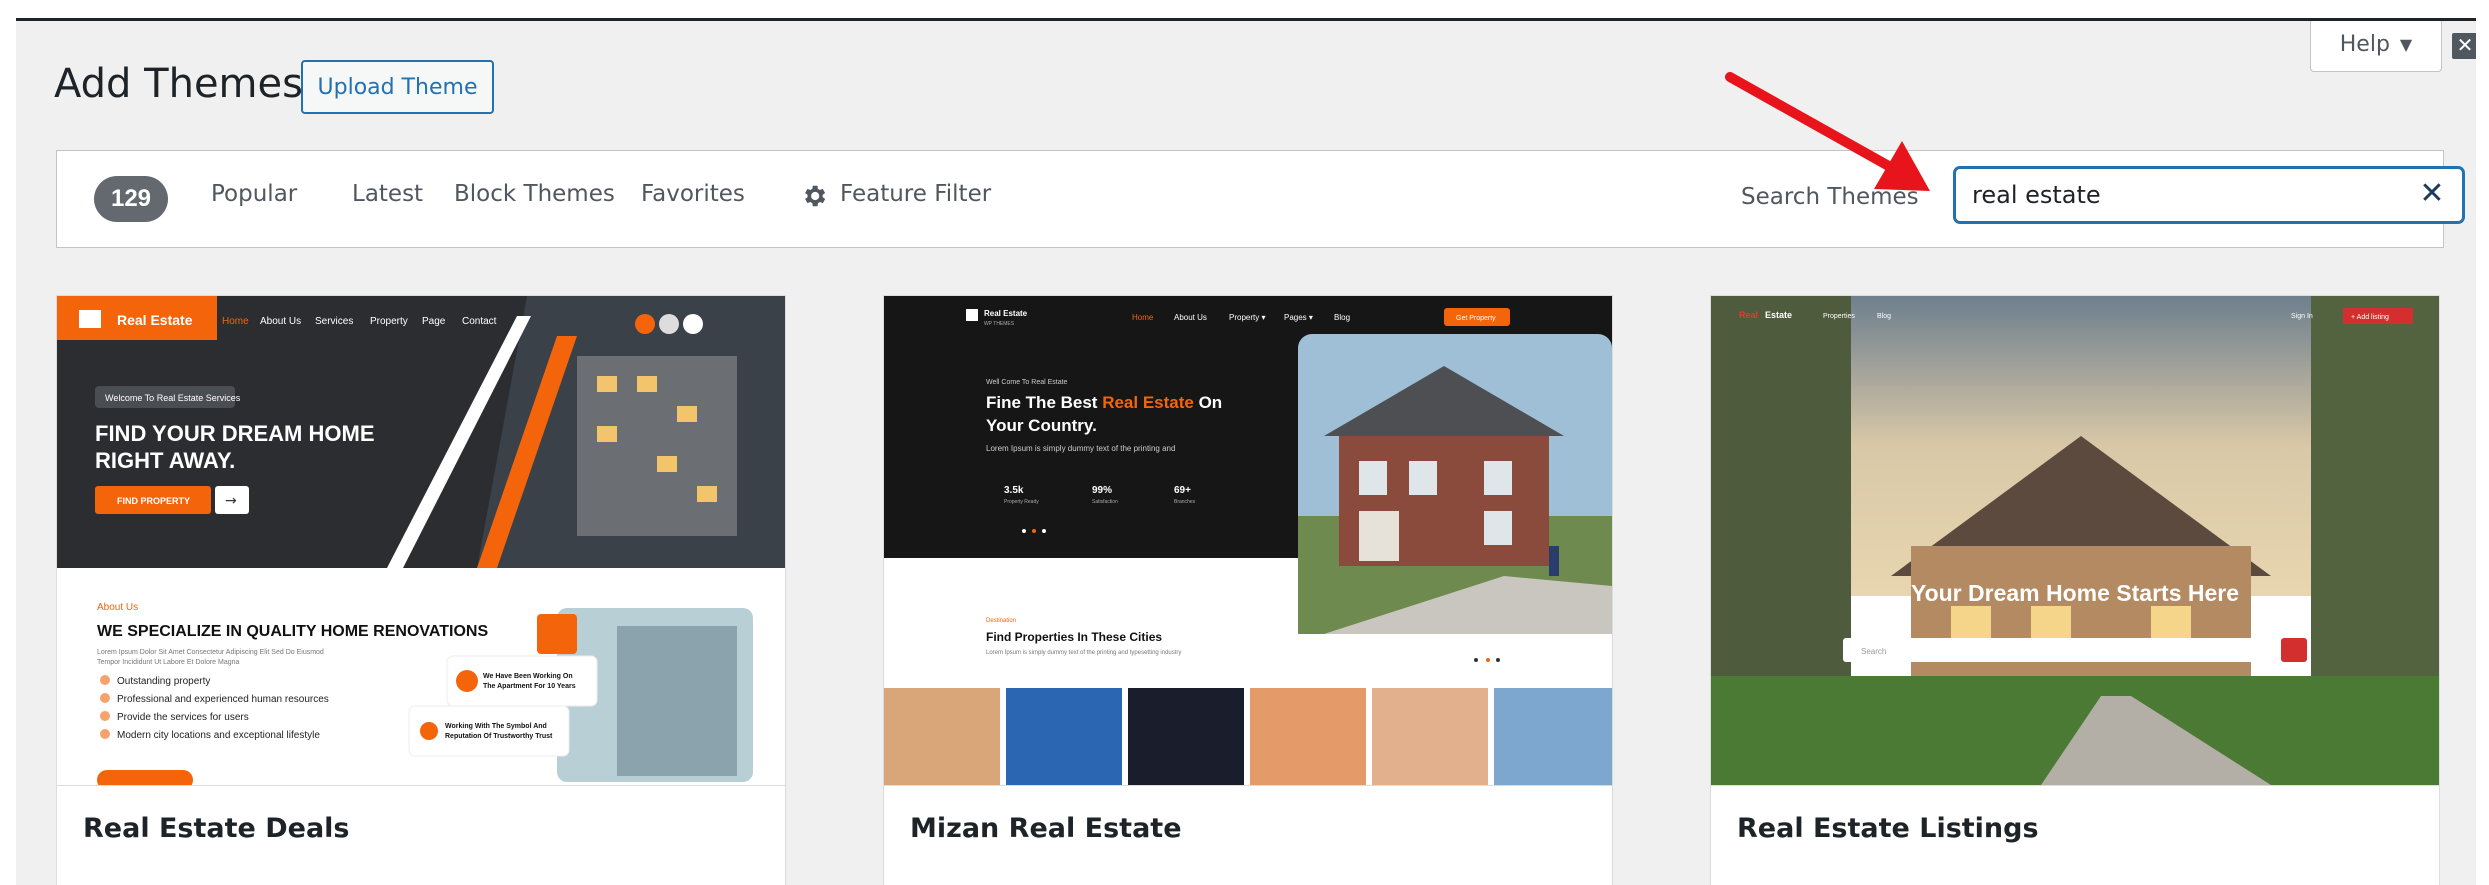  Describe the element at coordinates (1476, 318) in the screenshot. I see `preview-nav-button: Get Property` at that location.